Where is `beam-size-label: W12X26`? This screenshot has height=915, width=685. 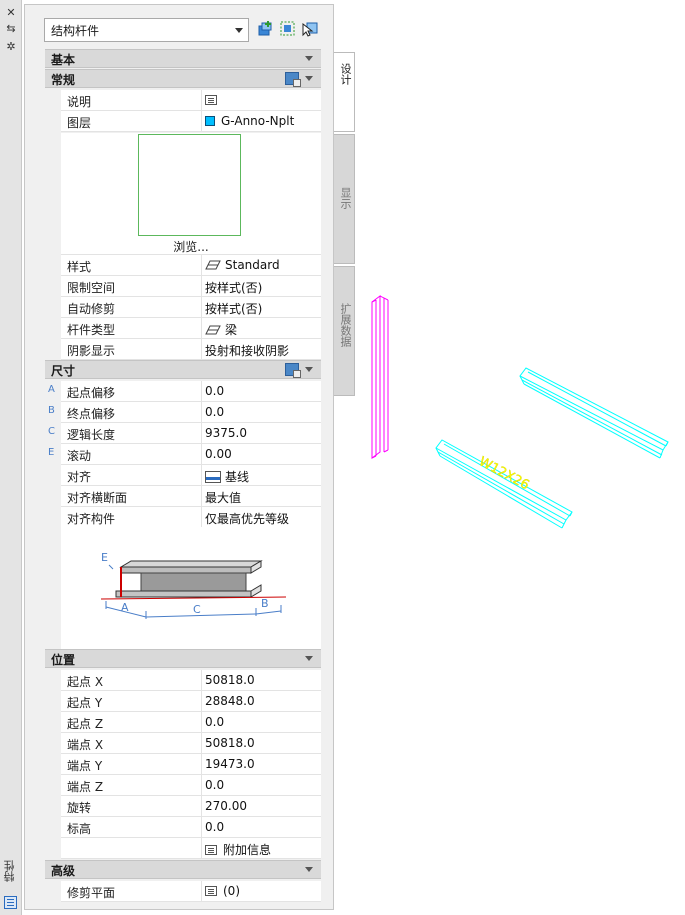
beam-size-label: W12X26 is located at coordinates (503, 473).